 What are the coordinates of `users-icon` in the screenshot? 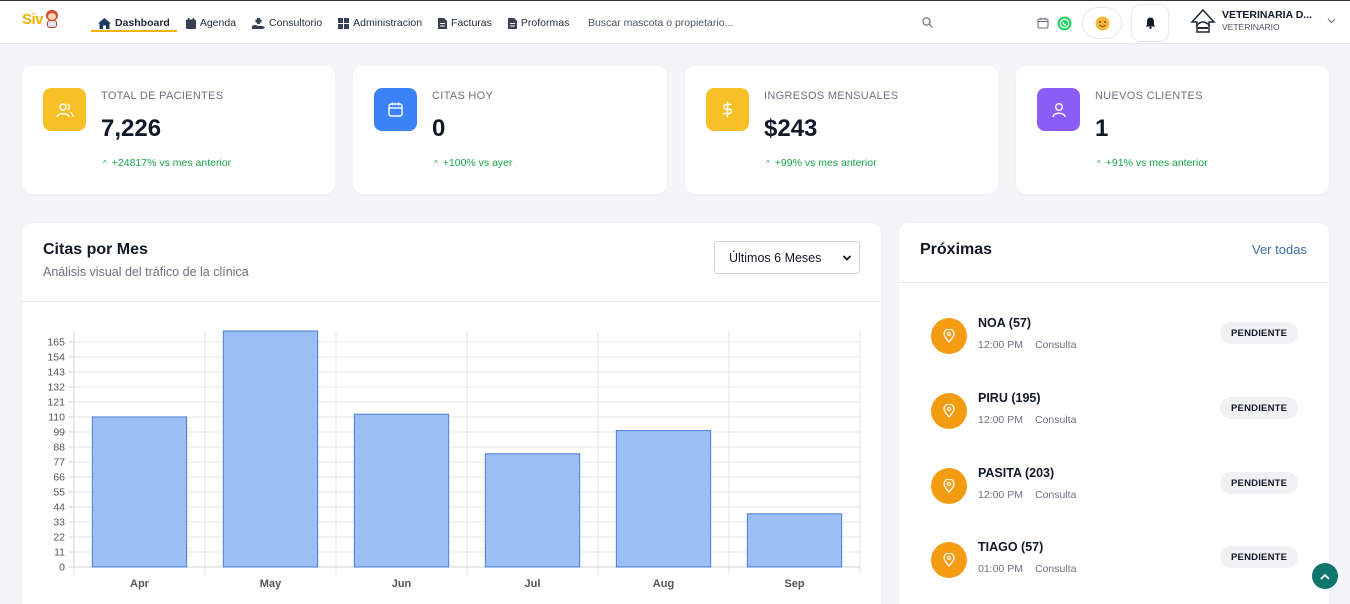 It's located at (64, 109).